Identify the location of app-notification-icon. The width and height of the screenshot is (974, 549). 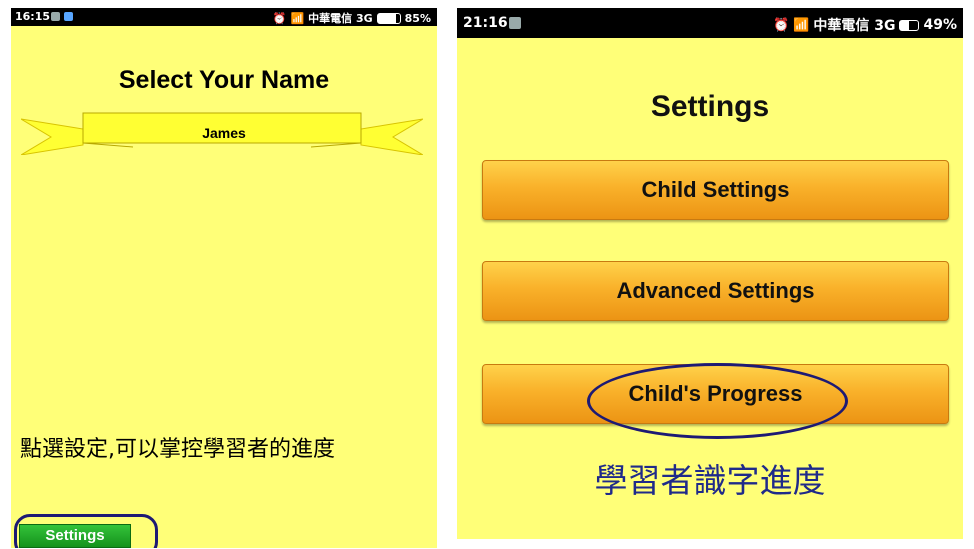
(68, 16).